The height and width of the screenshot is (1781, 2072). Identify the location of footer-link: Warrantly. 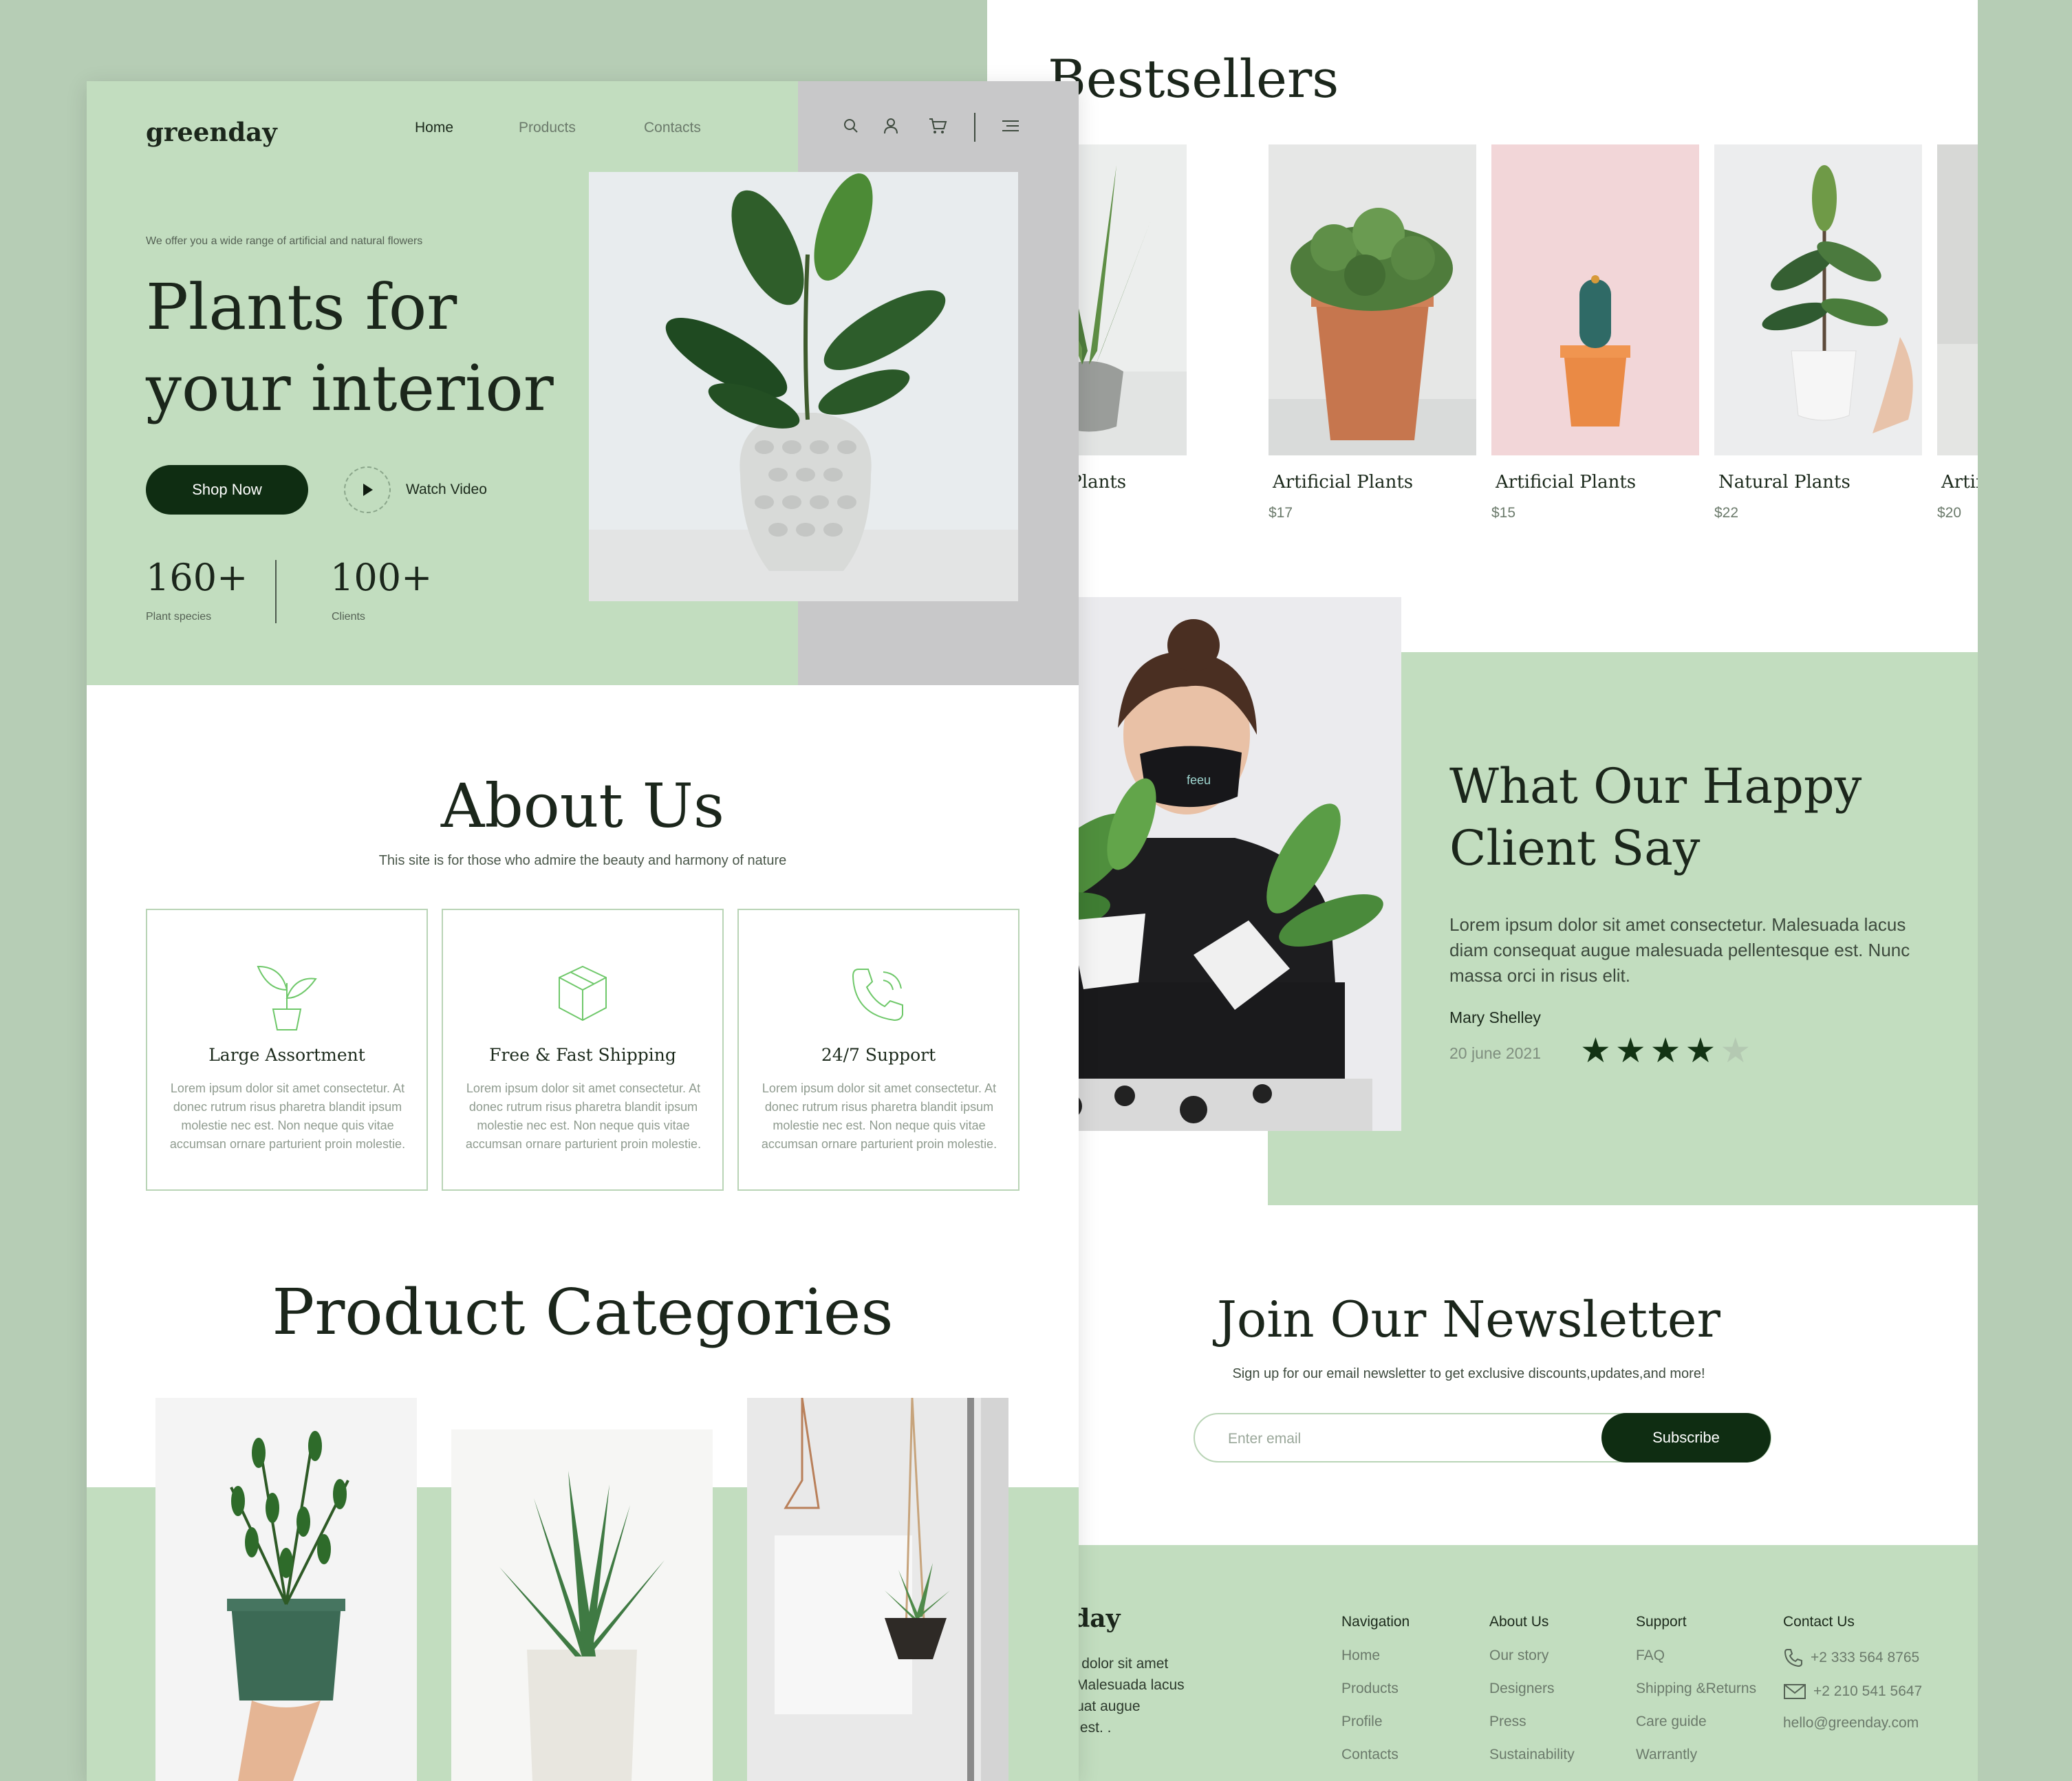
(1696, 1755).